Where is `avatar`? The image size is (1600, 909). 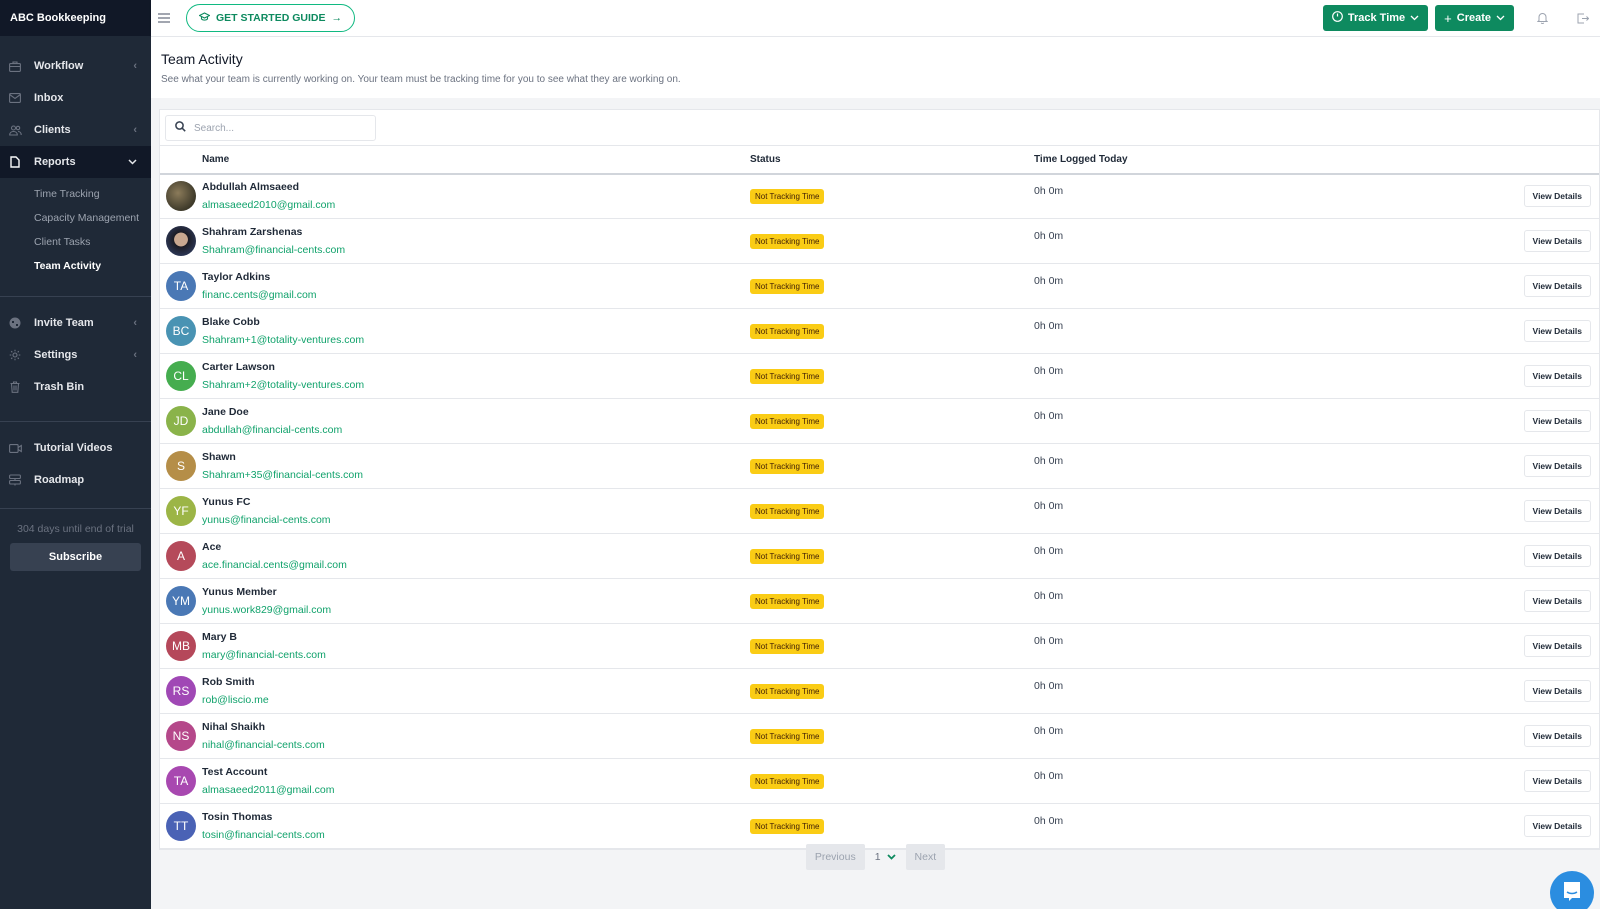 avatar is located at coordinates (181, 241).